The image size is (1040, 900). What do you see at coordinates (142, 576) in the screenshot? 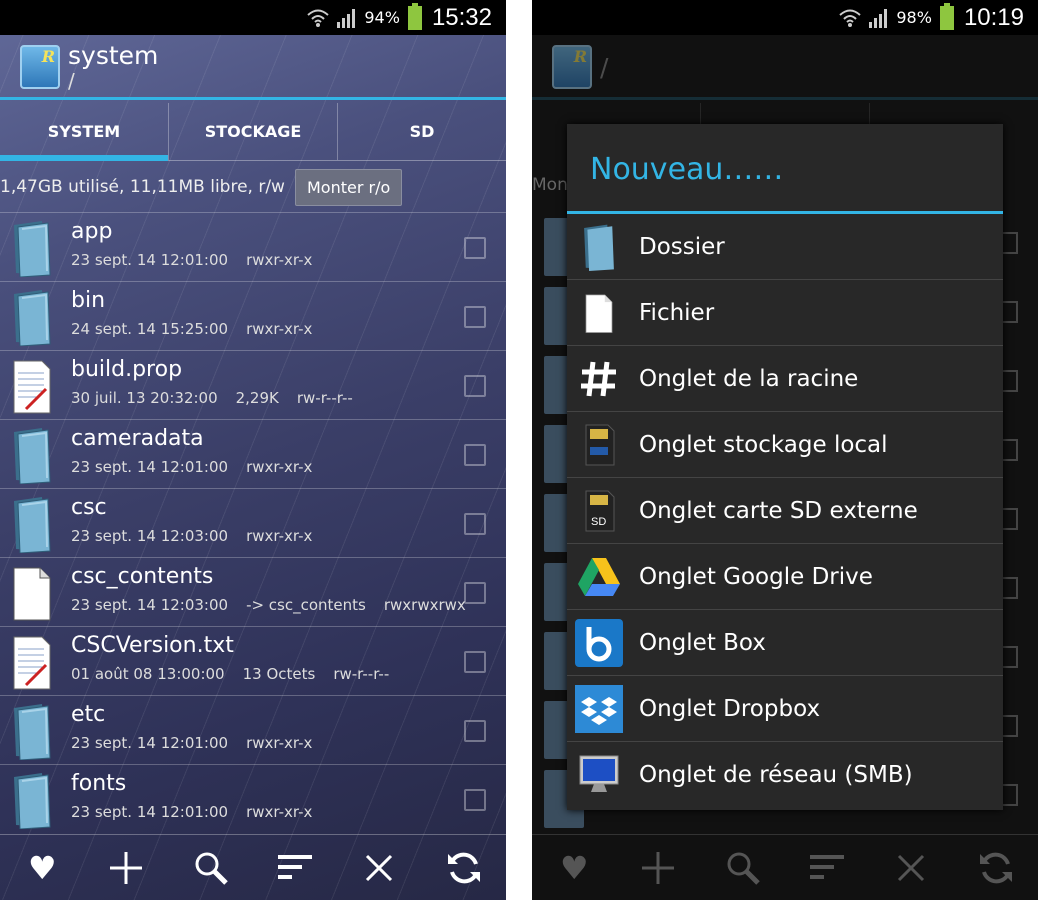
I see `file-name: csc_contents` at bounding box center [142, 576].